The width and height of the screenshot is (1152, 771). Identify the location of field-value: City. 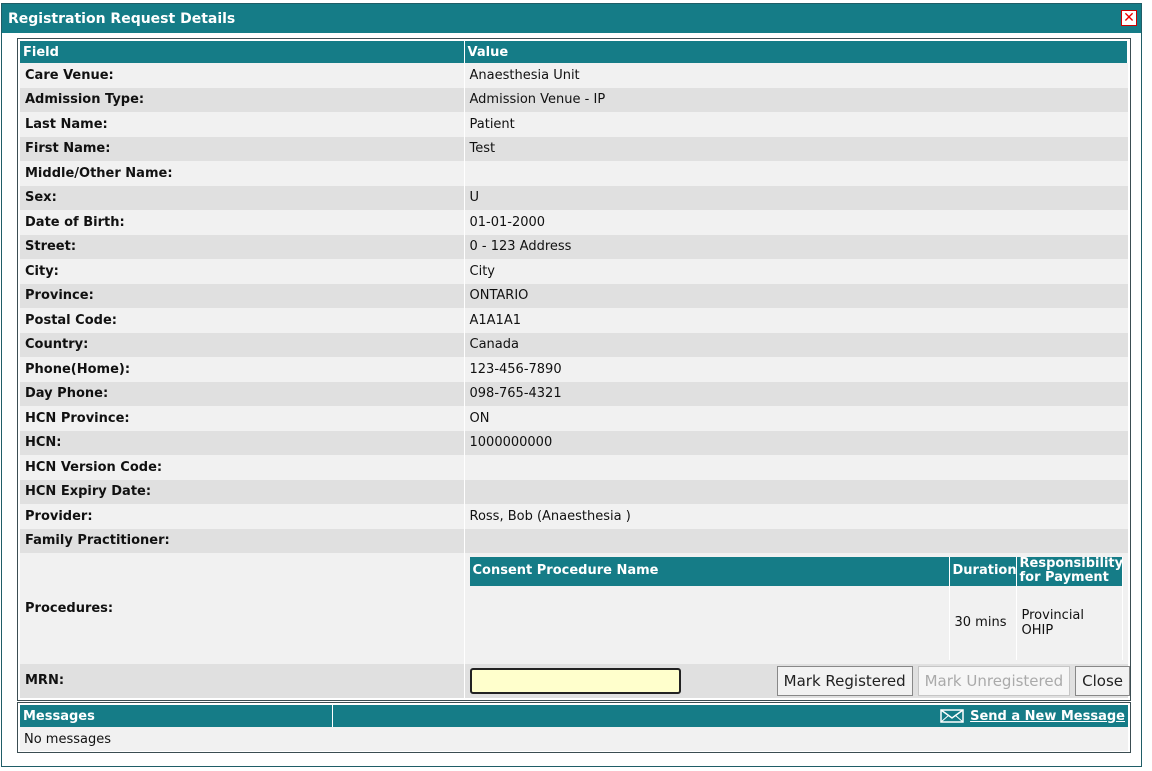
(795, 271).